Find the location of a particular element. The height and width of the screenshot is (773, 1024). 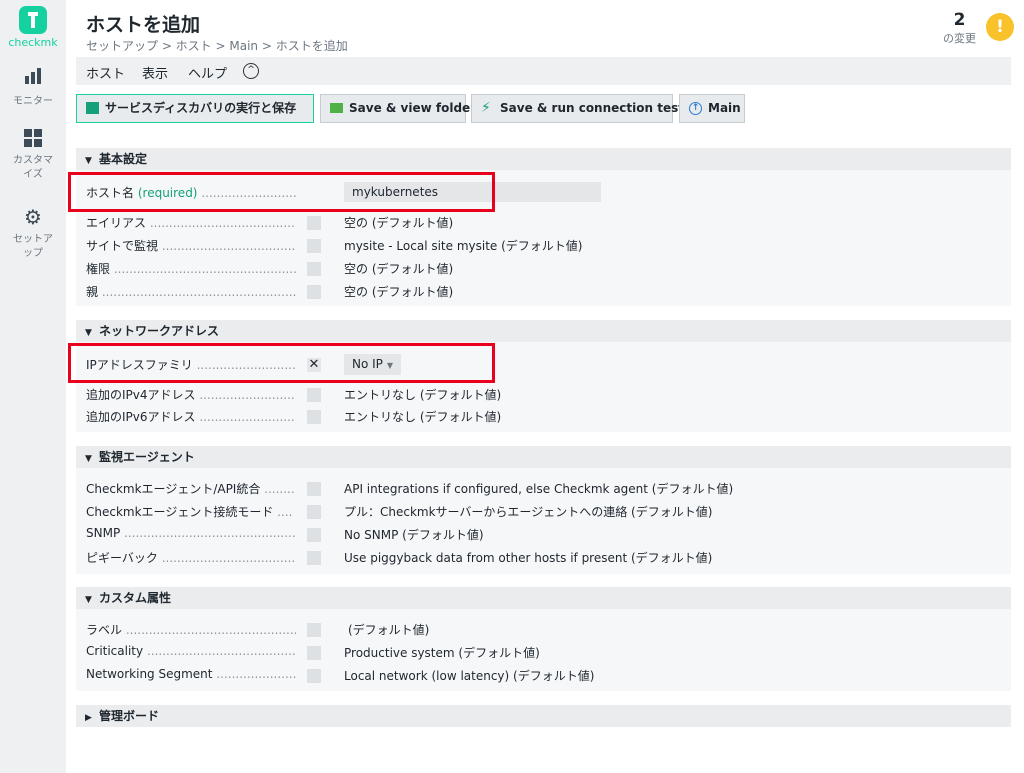

discovery-save-label: サービスディスカバリの実行と保存 is located at coordinates (201, 108).